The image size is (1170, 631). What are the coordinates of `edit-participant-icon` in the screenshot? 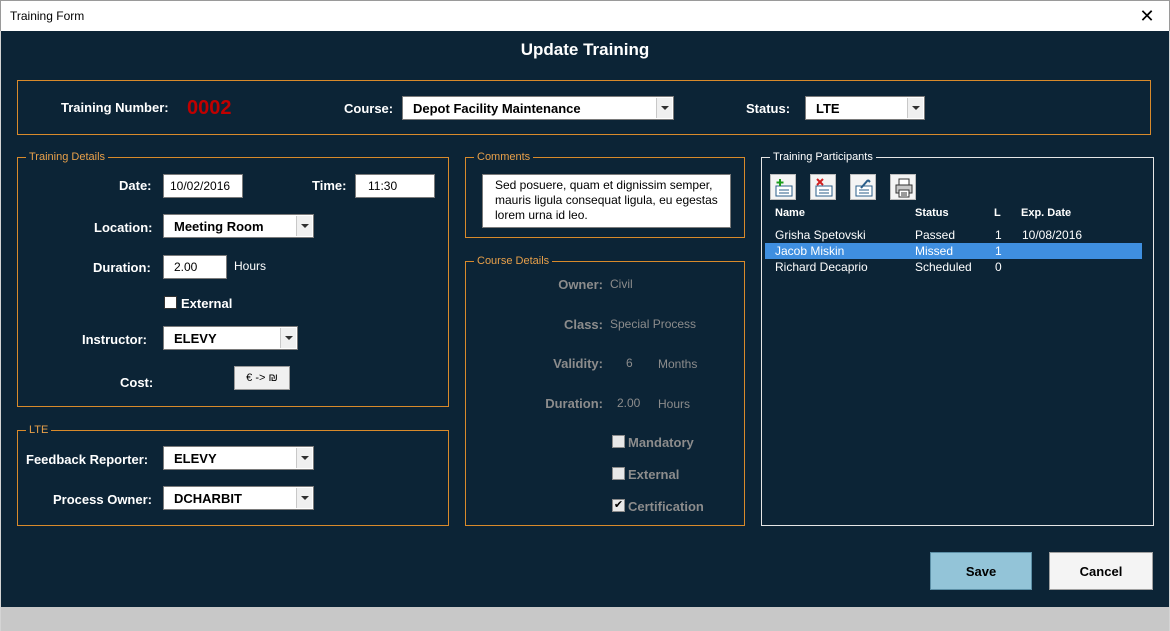 It's located at (864, 188).